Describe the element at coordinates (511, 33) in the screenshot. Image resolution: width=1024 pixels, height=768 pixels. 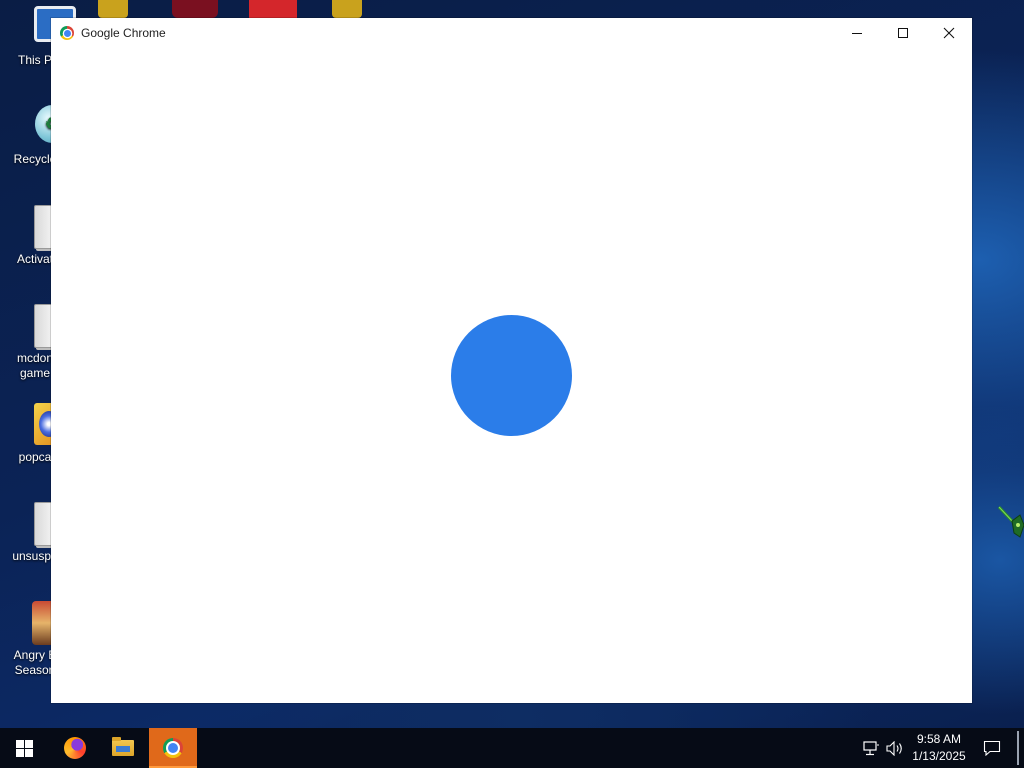
I see `window-titlebar: Google Chrome` at that location.